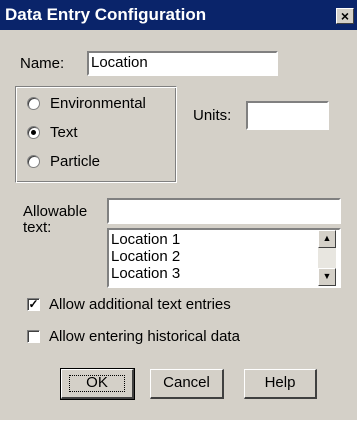 The width and height of the screenshot is (361, 422). Describe the element at coordinates (144, 336) in the screenshot. I see `allow-historical-label: Allow entering historical data` at that location.